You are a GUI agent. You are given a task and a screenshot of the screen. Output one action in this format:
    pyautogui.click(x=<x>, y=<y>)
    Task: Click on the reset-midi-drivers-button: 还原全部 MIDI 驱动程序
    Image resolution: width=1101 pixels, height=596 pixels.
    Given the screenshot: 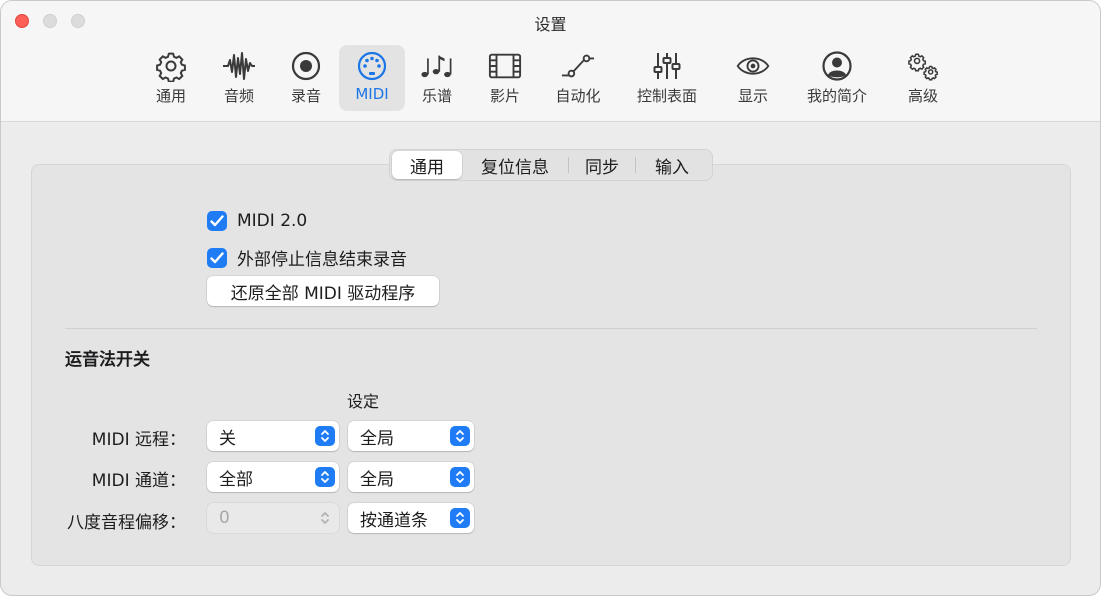 What is the action you would take?
    pyautogui.click(x=323, y=291)
    